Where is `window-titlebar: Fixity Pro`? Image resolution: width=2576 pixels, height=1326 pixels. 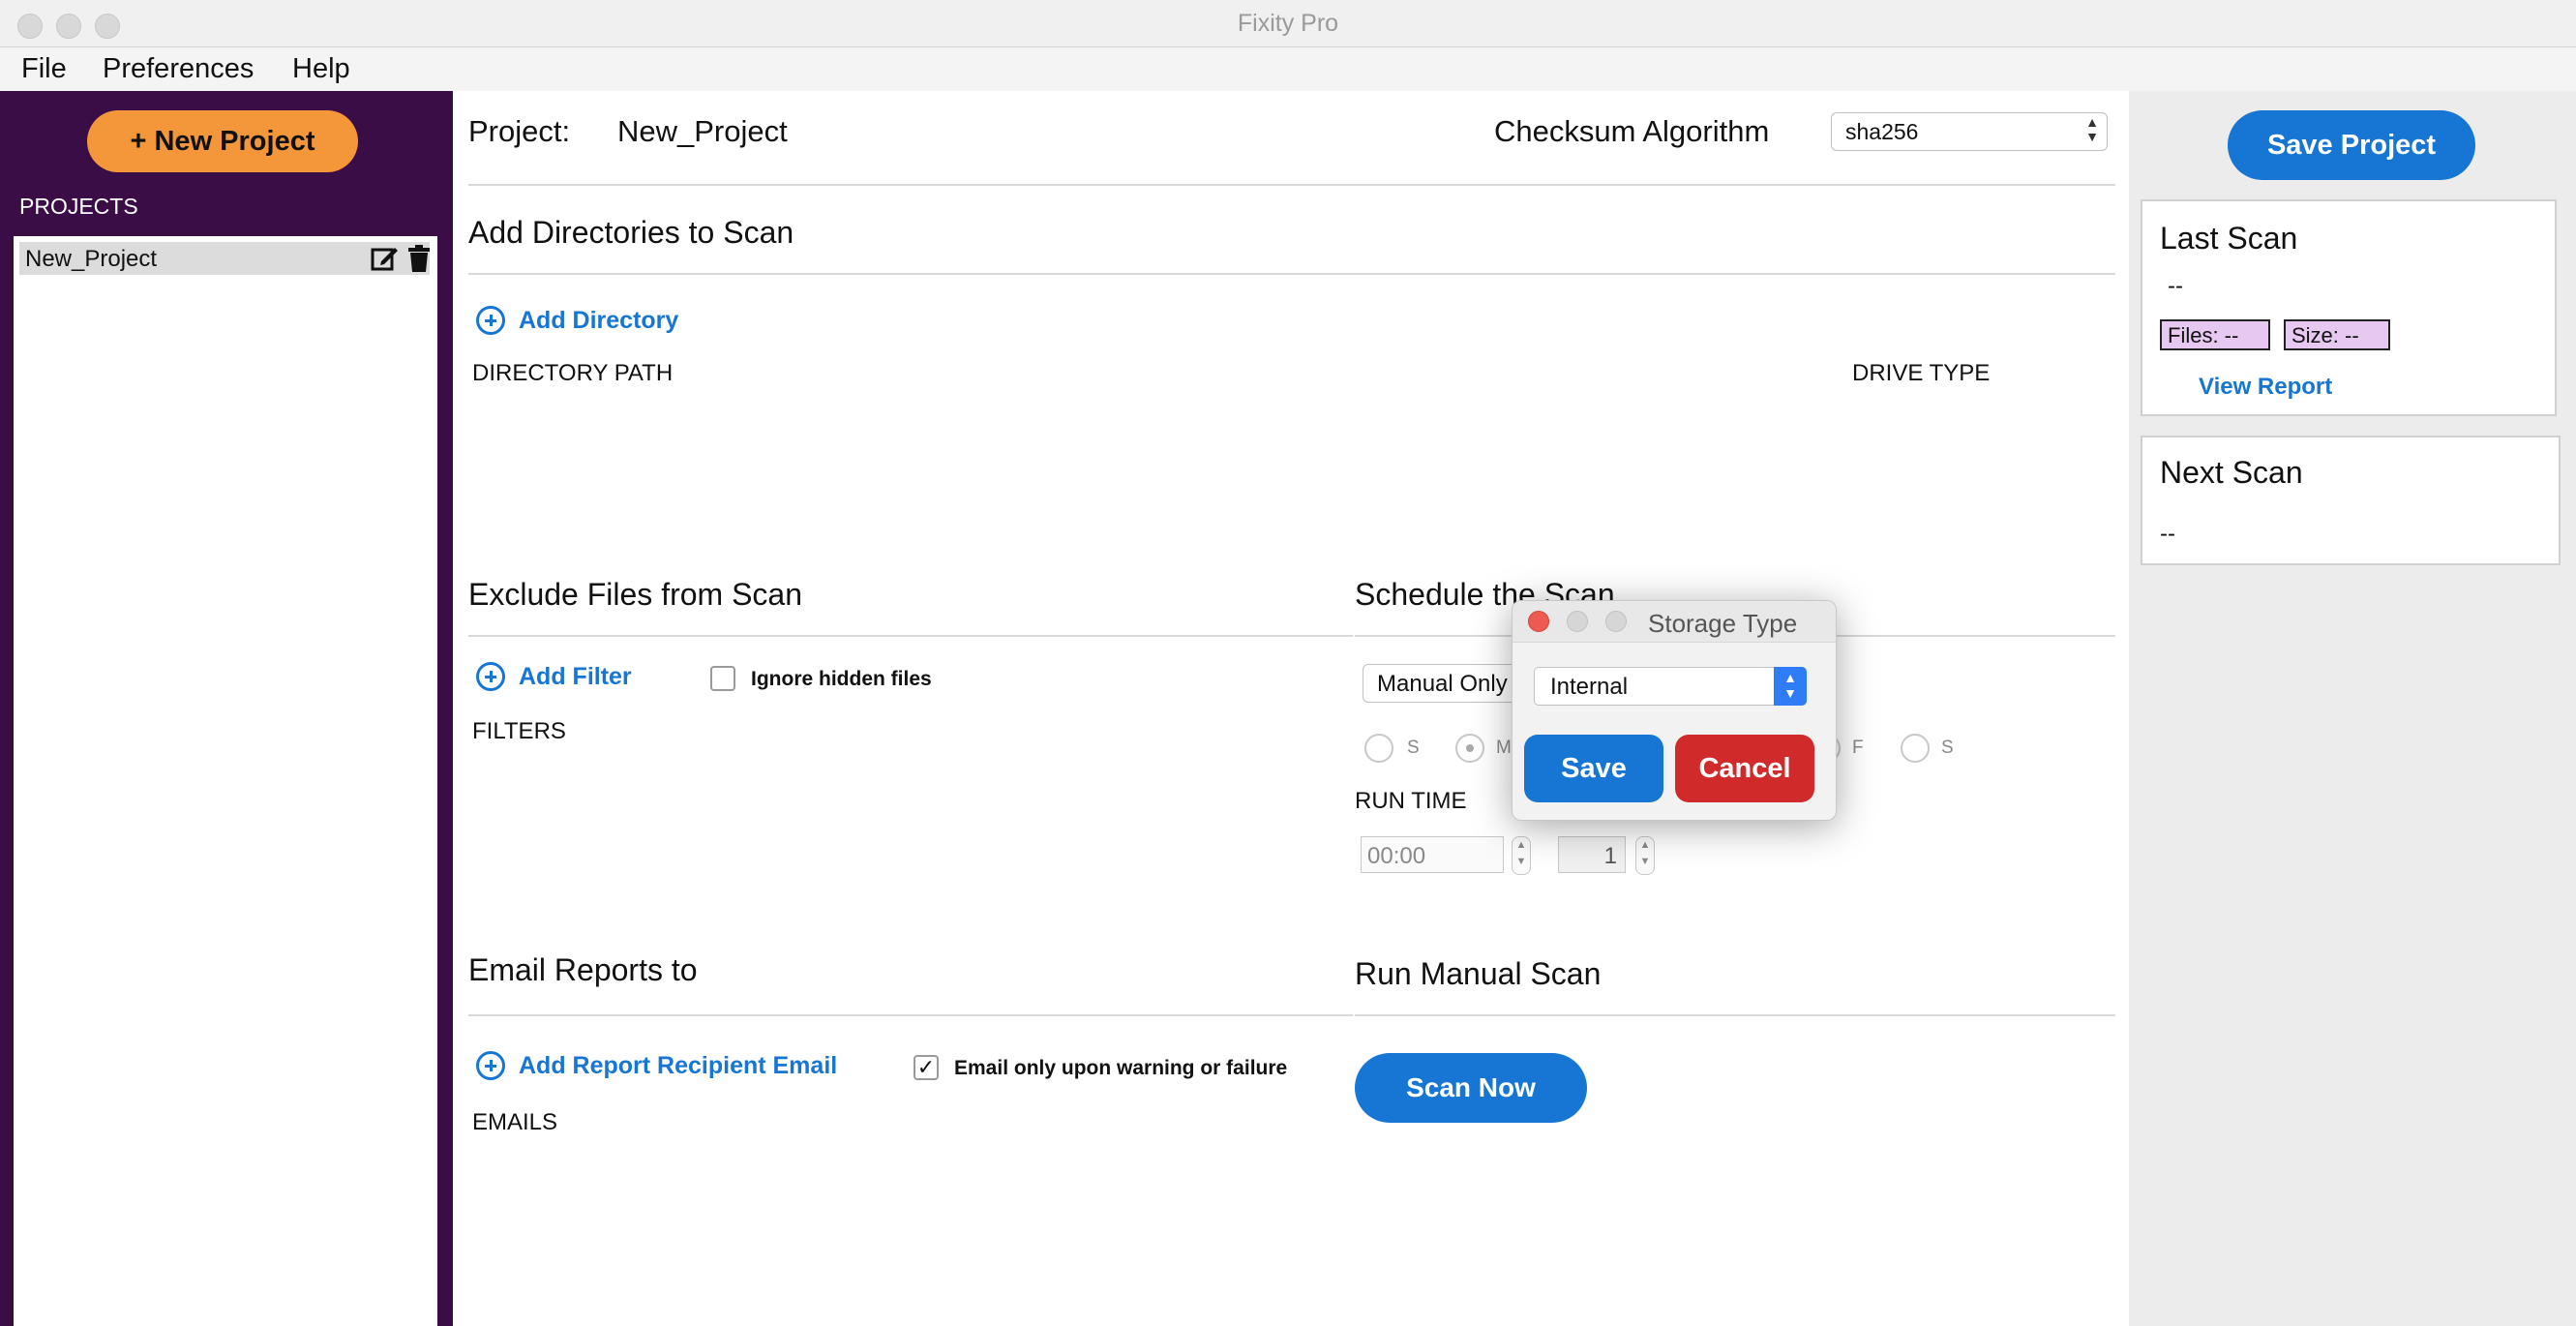
window-titlebar: Fixity Pro is located at coordinates (1288, 23).